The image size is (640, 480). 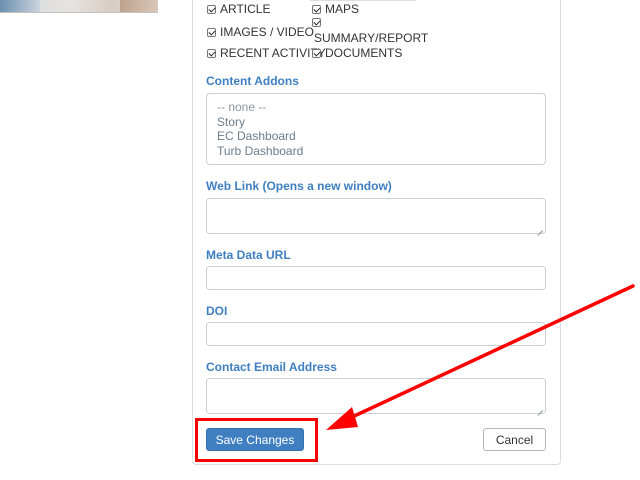 I want to click on checkbox-summary-report-box, so click(x=318, y=22).